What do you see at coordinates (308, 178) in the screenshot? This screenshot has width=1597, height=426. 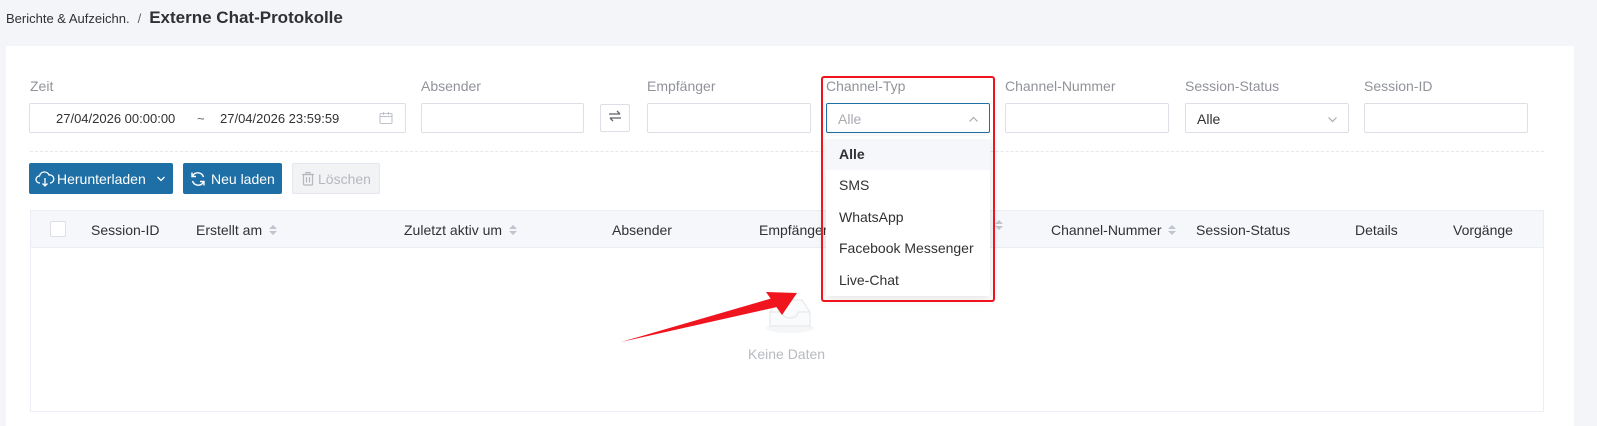 I see `trash-icon` at bounding box center [308, 178].